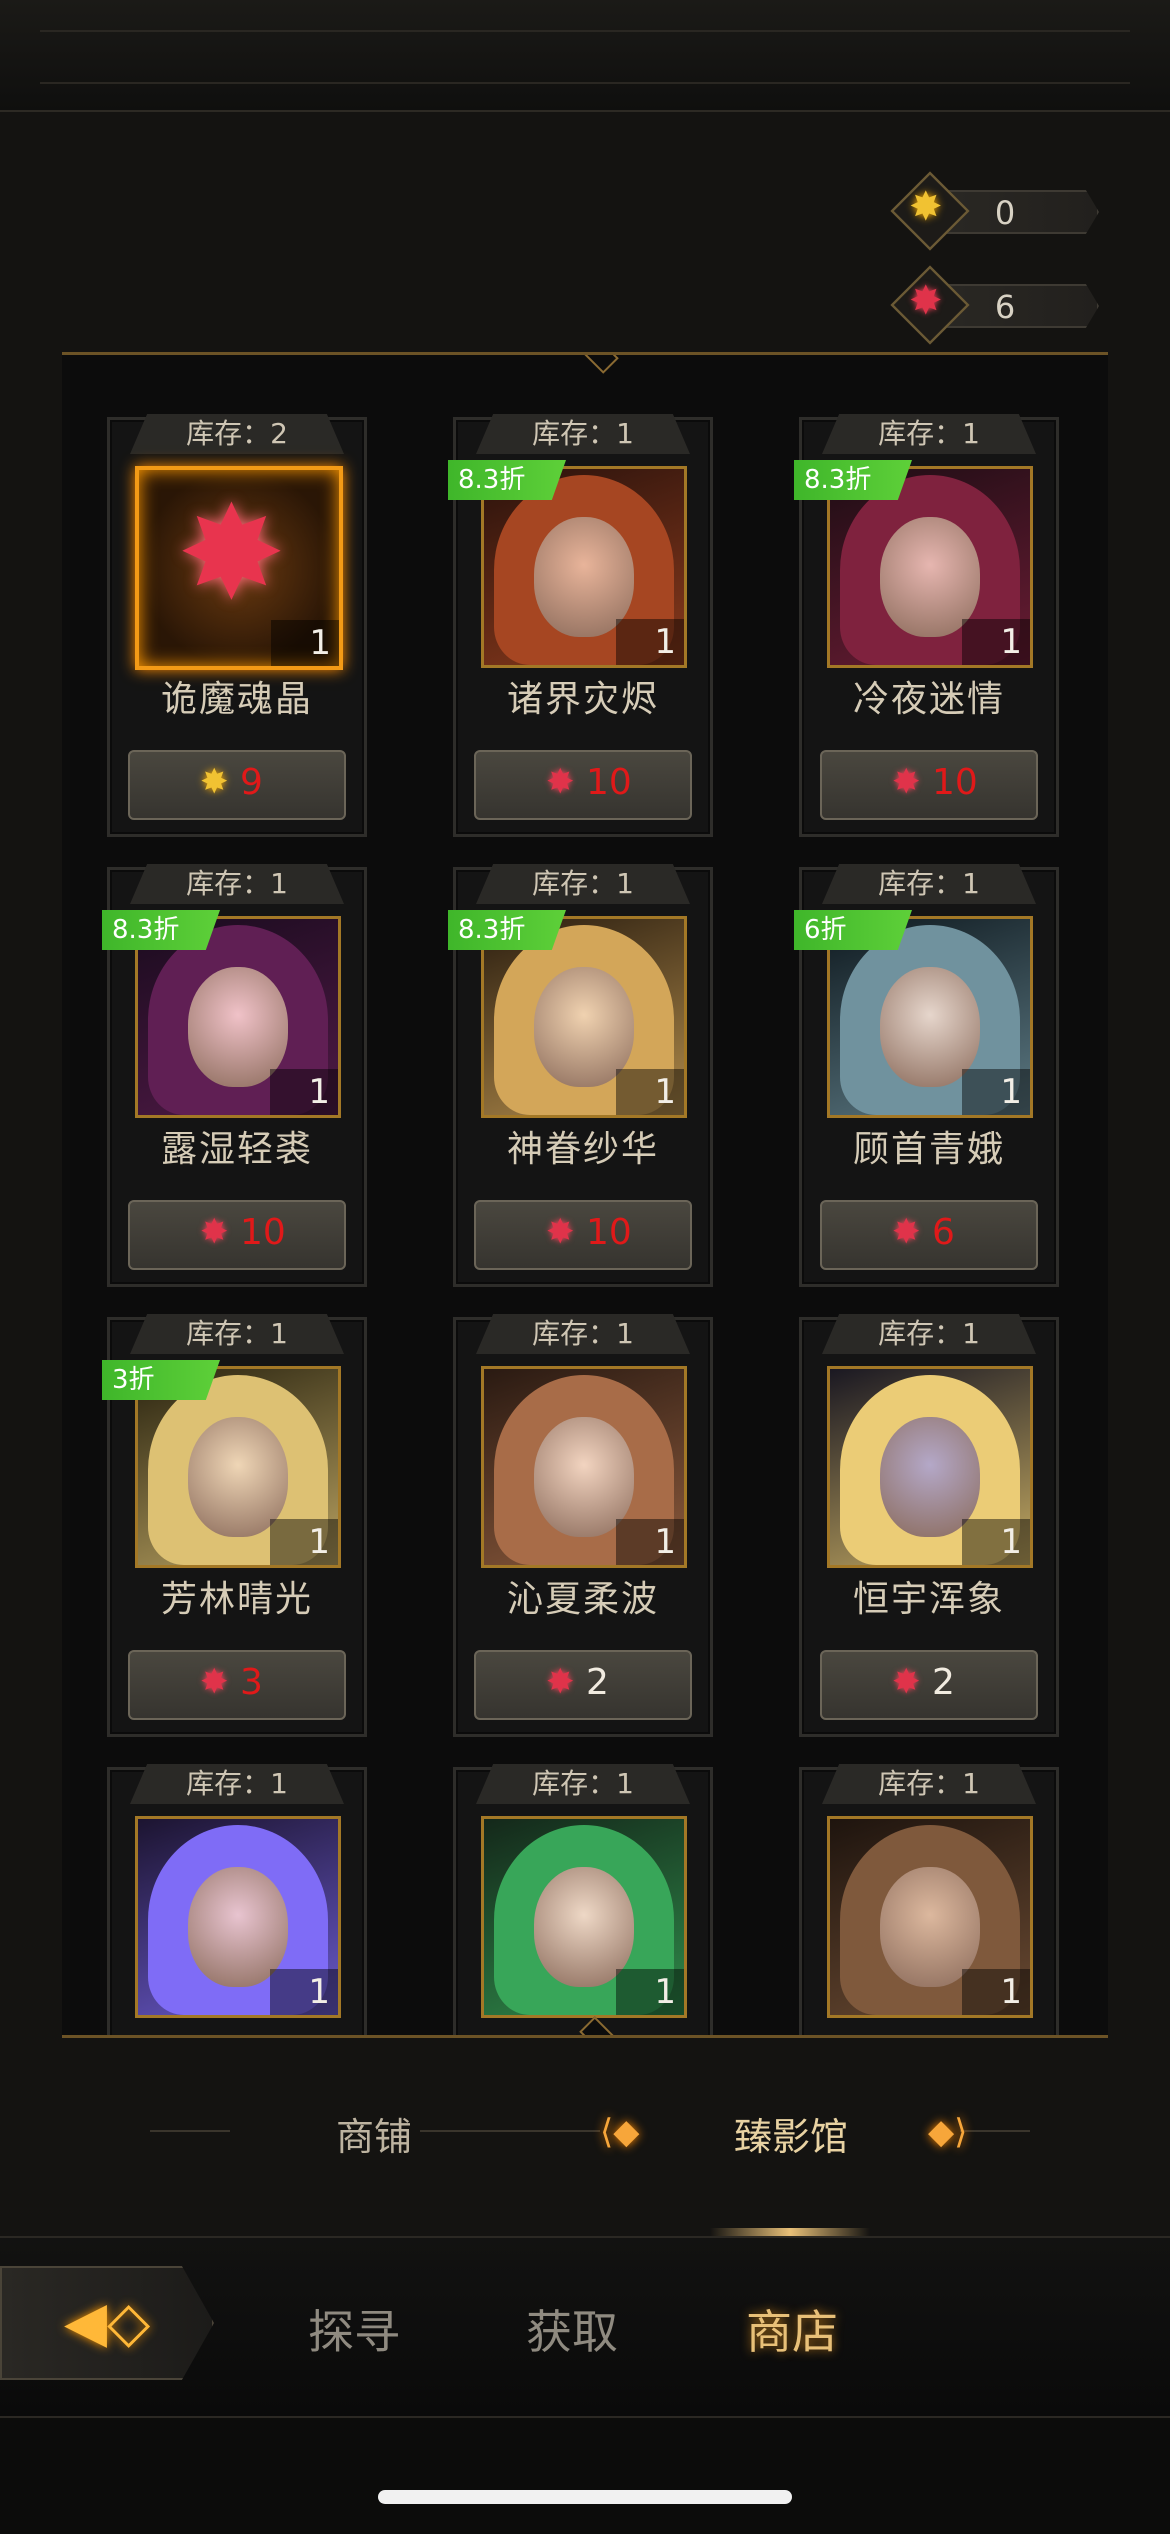  What do you see at coordinates (234, 1075) in the screenshot?
I see `shop-item-card: 库存：1 1 8.3折露湿轻裘 ✸ 10` at bounding box center [234, 1075].